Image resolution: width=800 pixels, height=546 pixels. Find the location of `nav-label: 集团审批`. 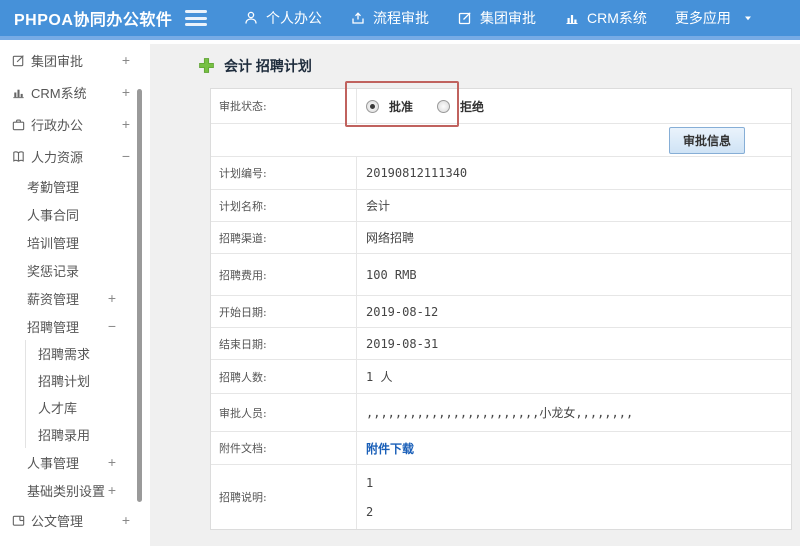

nav-label: 集团审批 is located at coordinates (508, 18).